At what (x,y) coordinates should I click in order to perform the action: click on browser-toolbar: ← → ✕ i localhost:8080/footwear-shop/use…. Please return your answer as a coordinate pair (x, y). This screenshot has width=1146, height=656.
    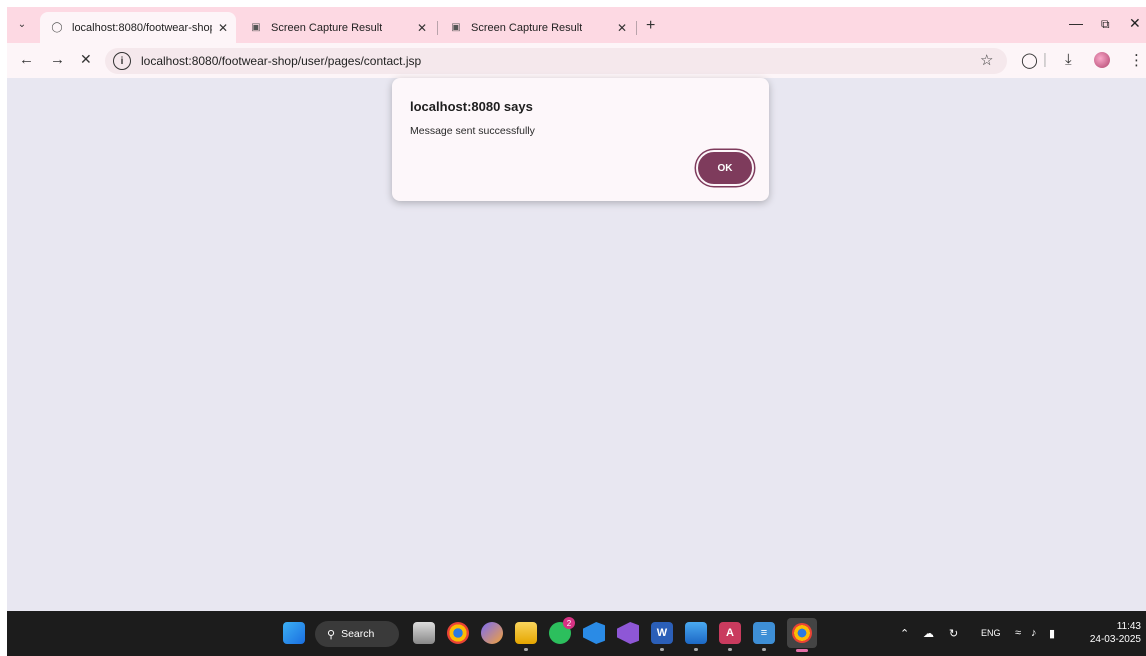
    Looking at the image, I should click on (576, 60).